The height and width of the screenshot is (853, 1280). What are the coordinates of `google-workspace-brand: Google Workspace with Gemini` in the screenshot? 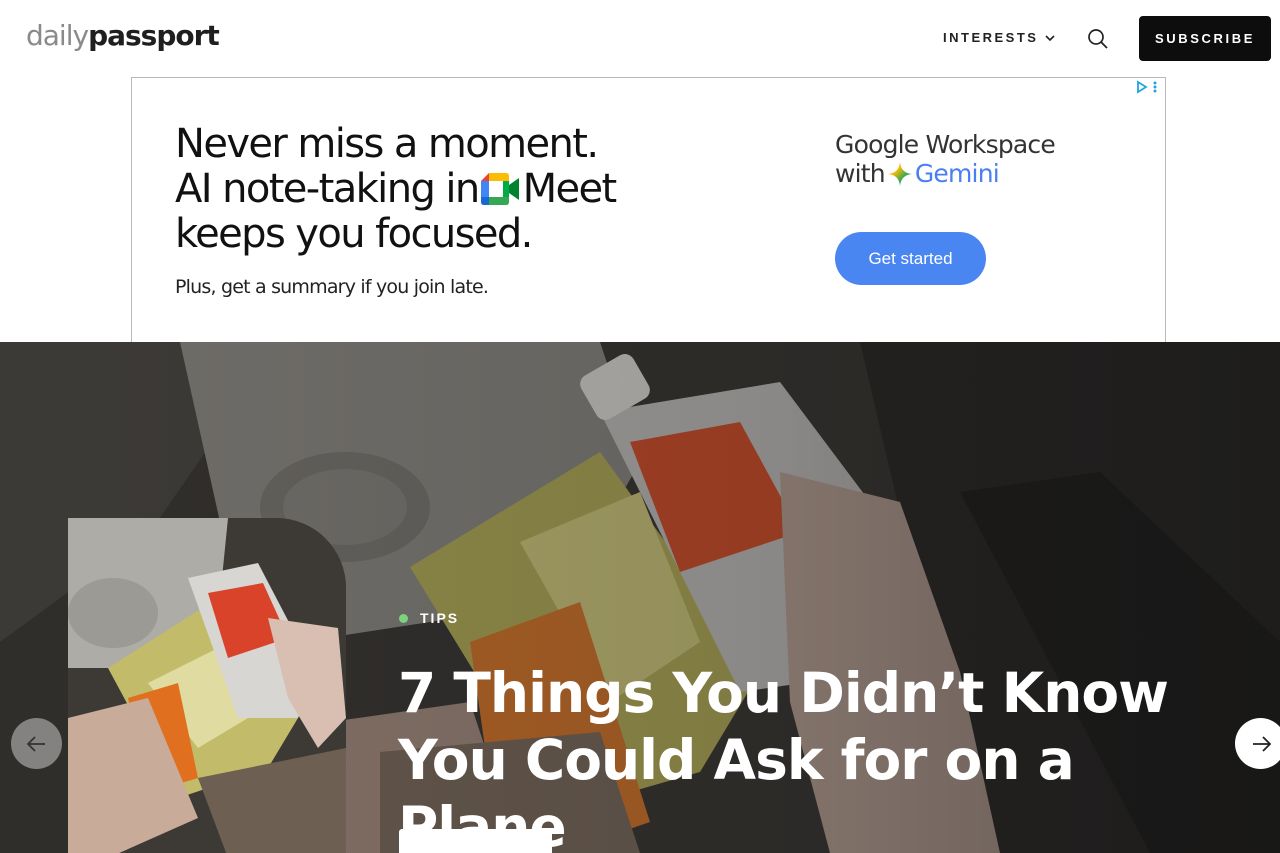 It's located at (945, 159).